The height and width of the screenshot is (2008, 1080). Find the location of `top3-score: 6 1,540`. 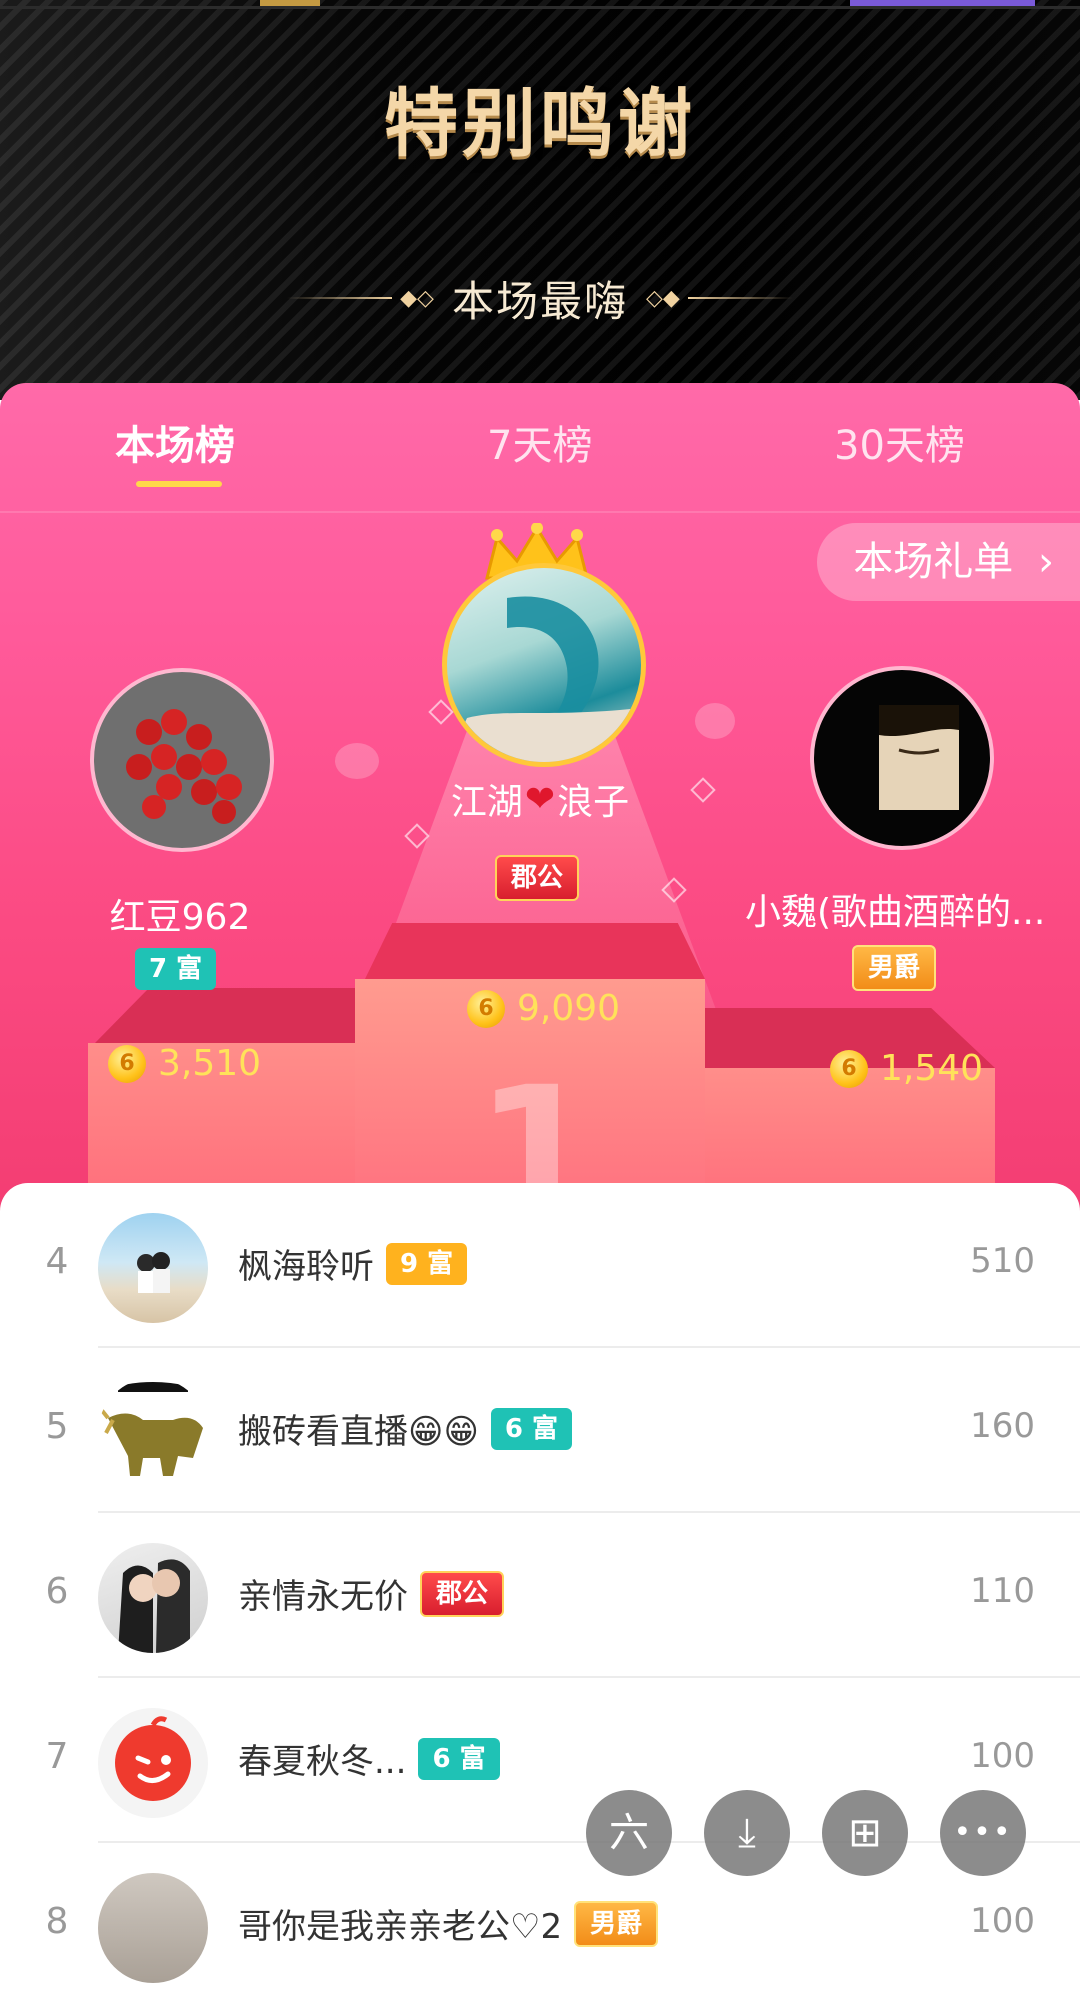

top3-score: 6 1,540 is located at coordinates (906, 1068).